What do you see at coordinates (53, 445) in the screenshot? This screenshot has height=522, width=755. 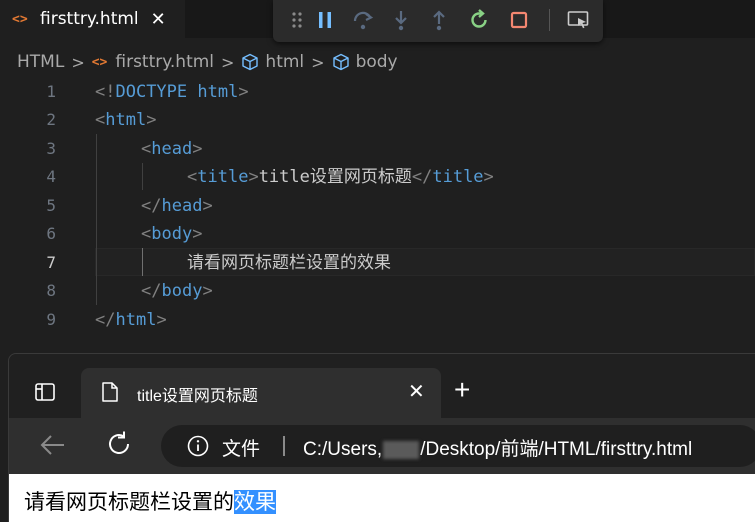 I see `back-arrow-icon` at bounding box center [53, 445].